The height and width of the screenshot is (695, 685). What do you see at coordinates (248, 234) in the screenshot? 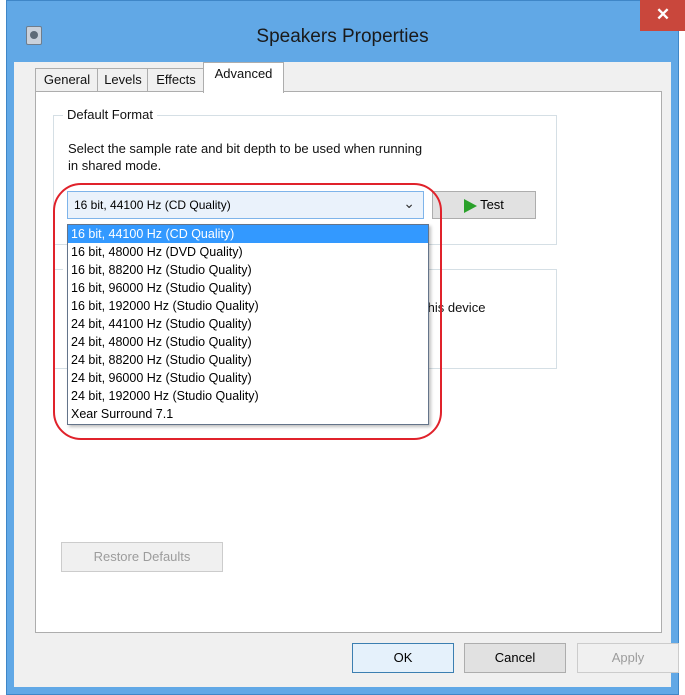
I see `dropdown-option-selected: 16 bit, 44100 Hz (CD Quality)` at bounding box center [248, 234].